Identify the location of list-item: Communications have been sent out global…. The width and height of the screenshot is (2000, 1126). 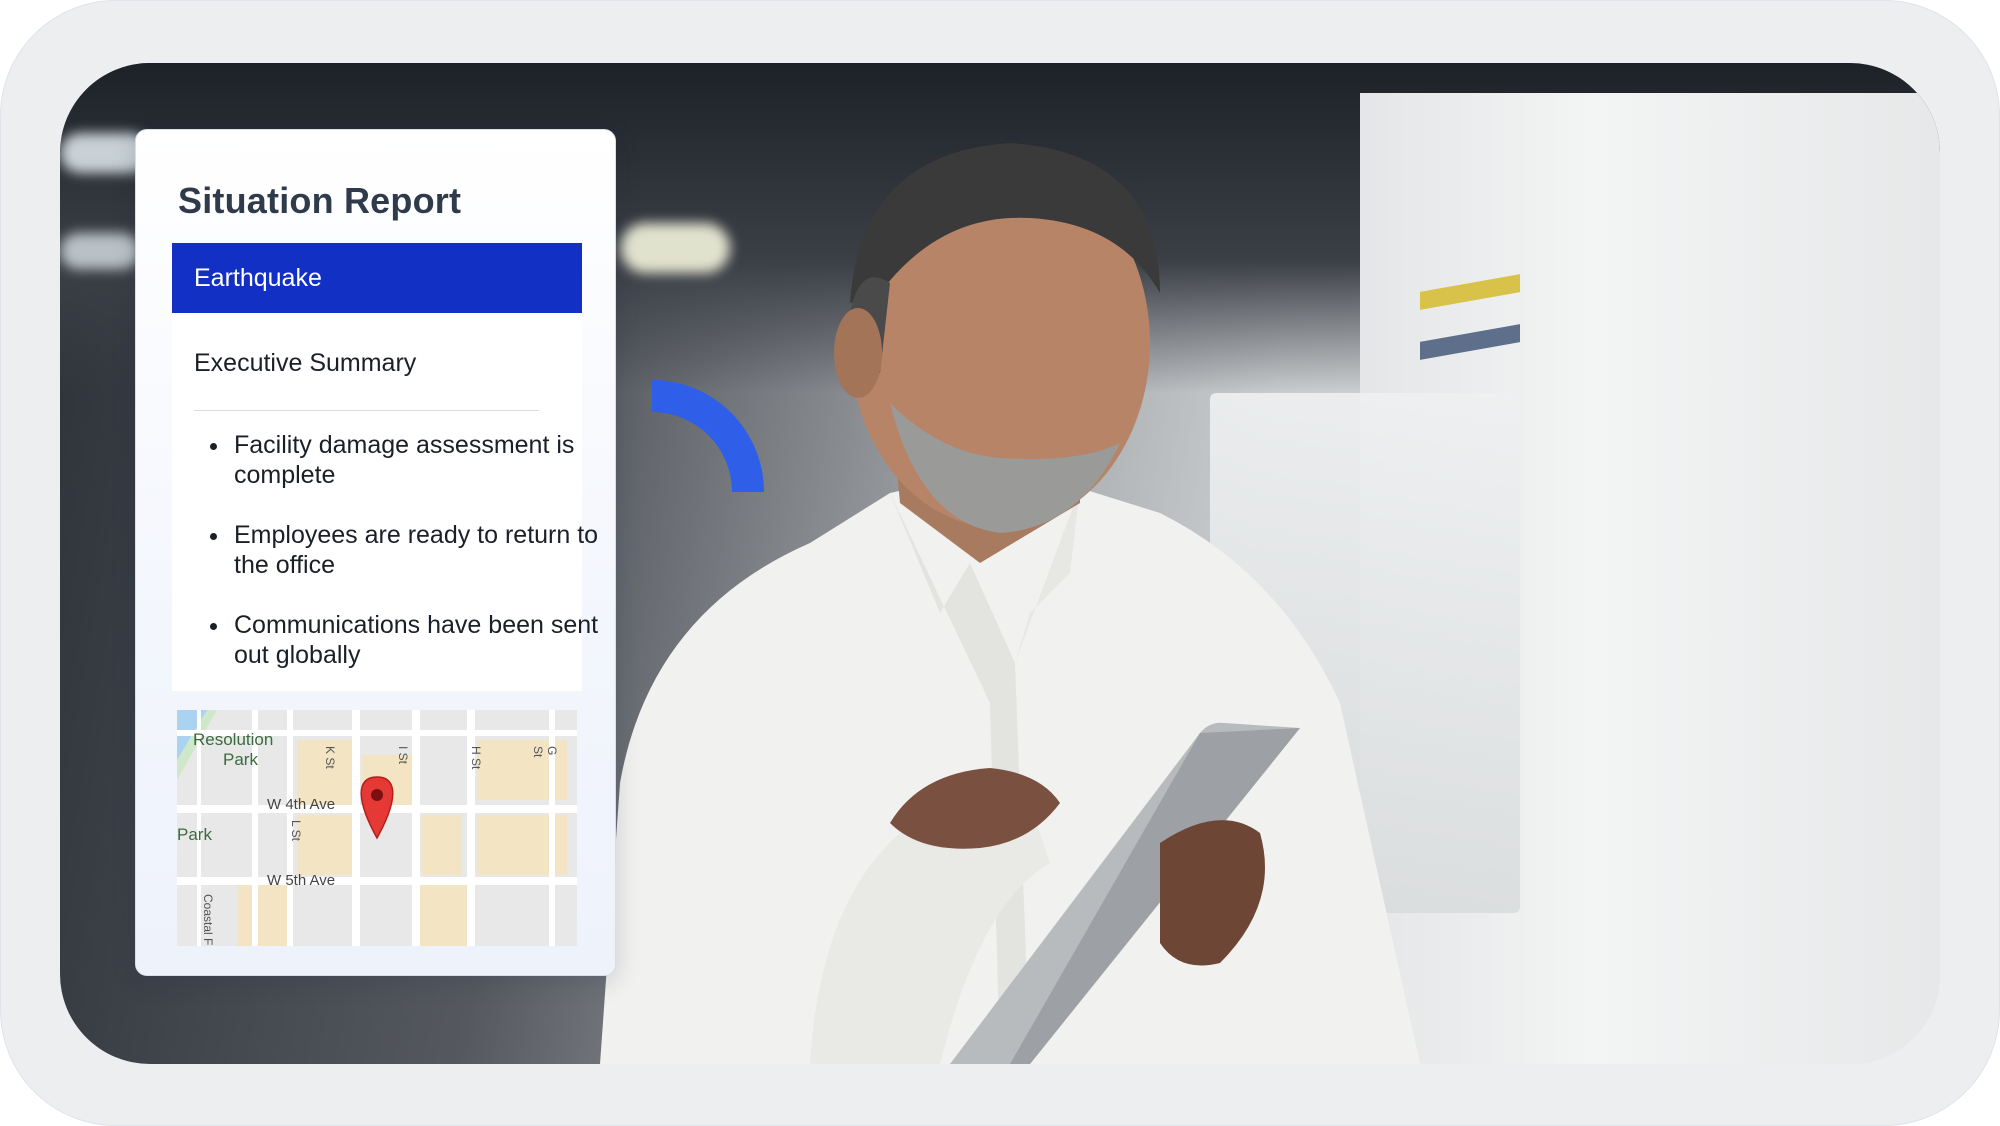
(412, 640).